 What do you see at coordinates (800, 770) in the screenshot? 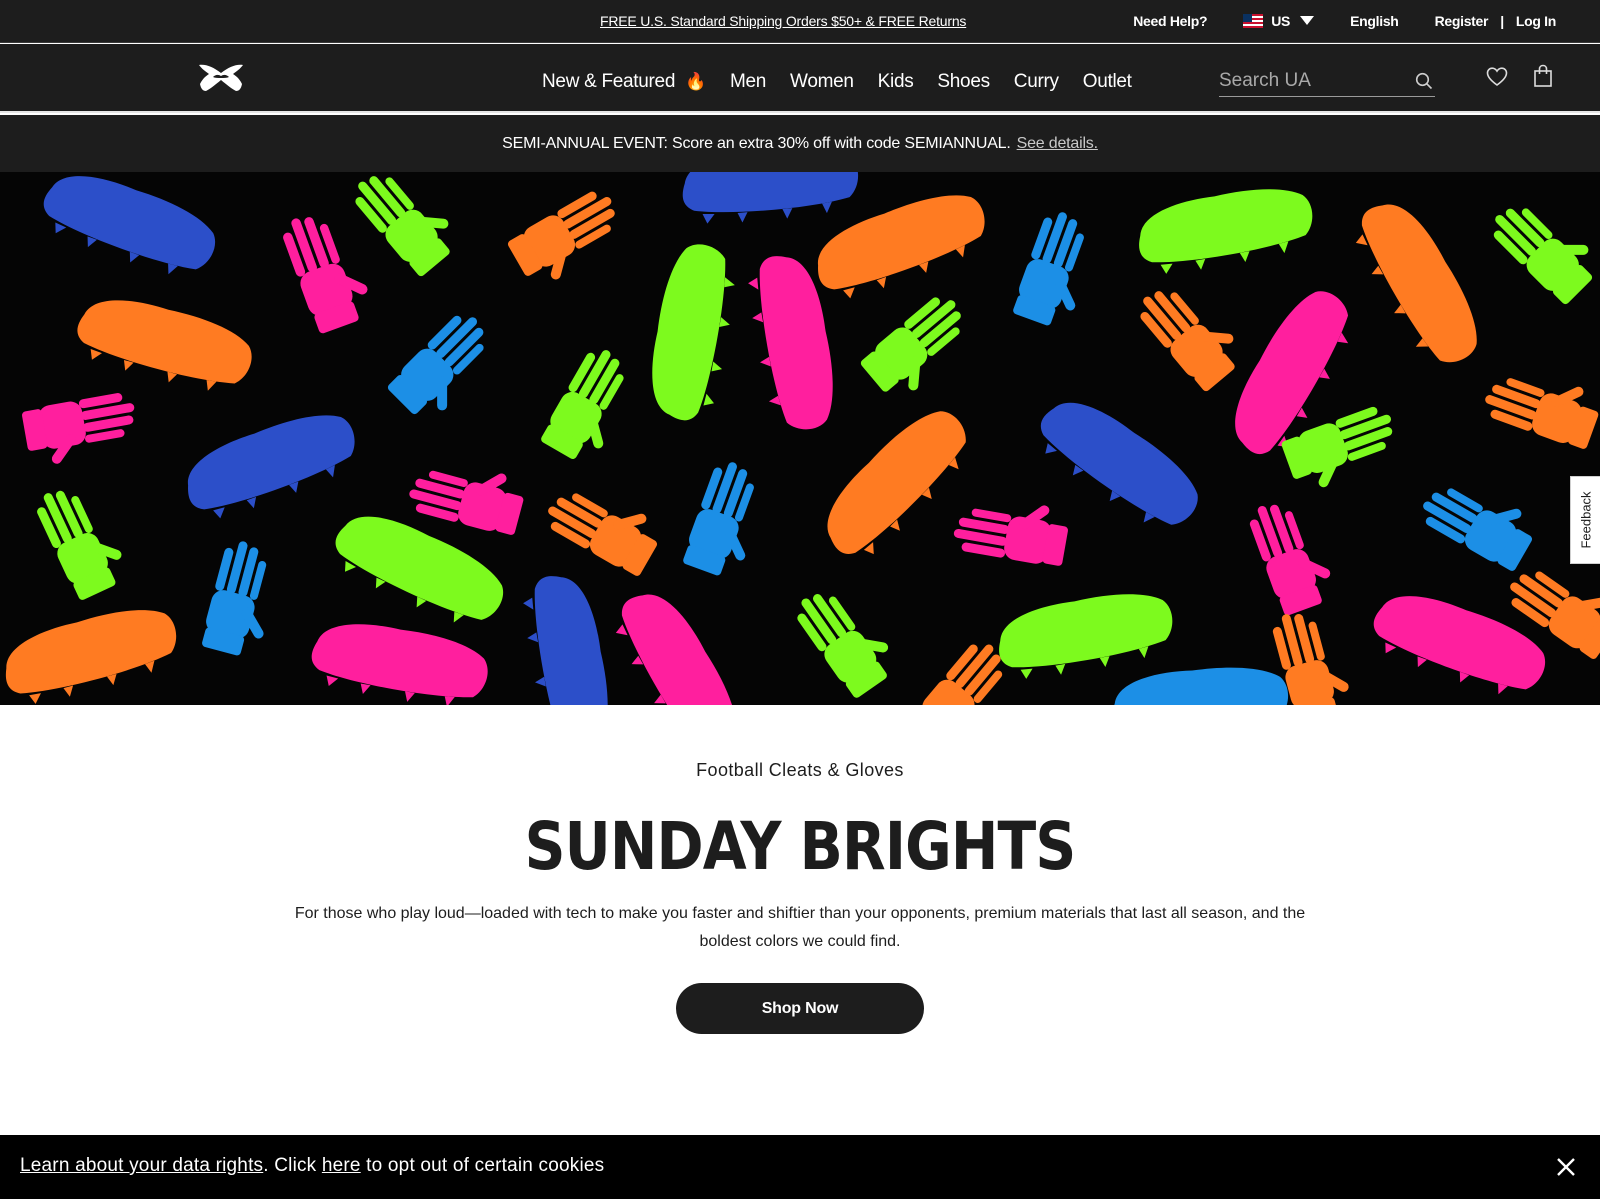
I see `hero-eyebrow: Football Cleats & Gloves` at bounding box center [800, 770].